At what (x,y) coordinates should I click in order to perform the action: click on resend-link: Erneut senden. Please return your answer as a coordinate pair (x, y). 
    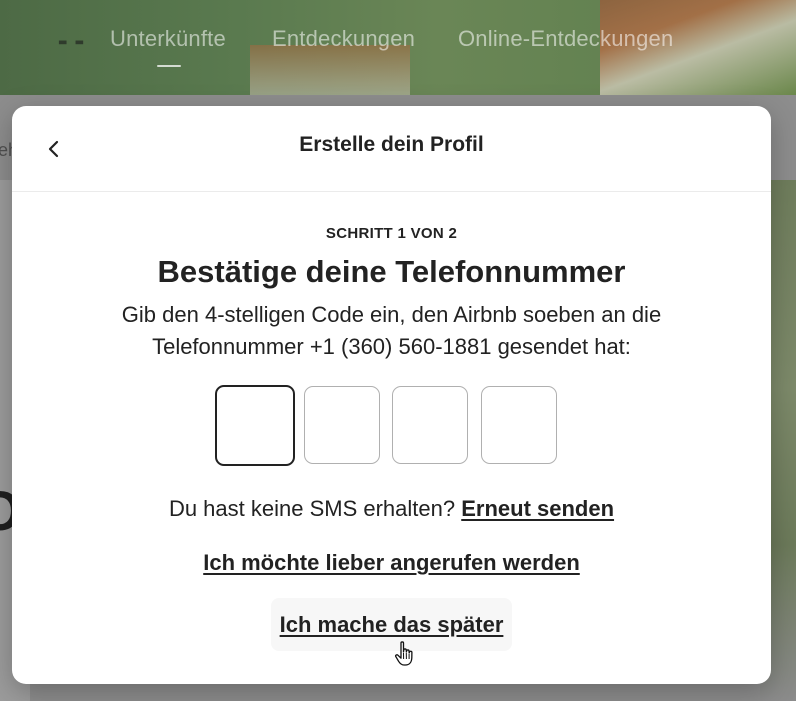
    Looking at the image, I should click on (537, 508).